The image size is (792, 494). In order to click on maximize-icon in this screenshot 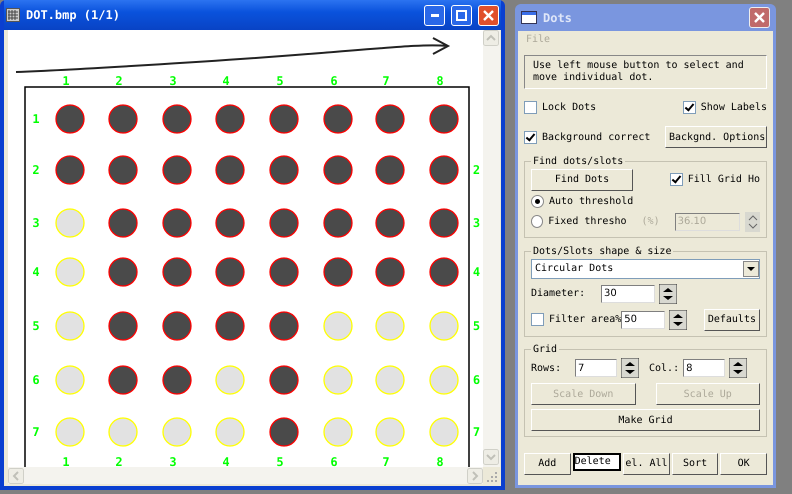, I will do `click(461, 15)`.